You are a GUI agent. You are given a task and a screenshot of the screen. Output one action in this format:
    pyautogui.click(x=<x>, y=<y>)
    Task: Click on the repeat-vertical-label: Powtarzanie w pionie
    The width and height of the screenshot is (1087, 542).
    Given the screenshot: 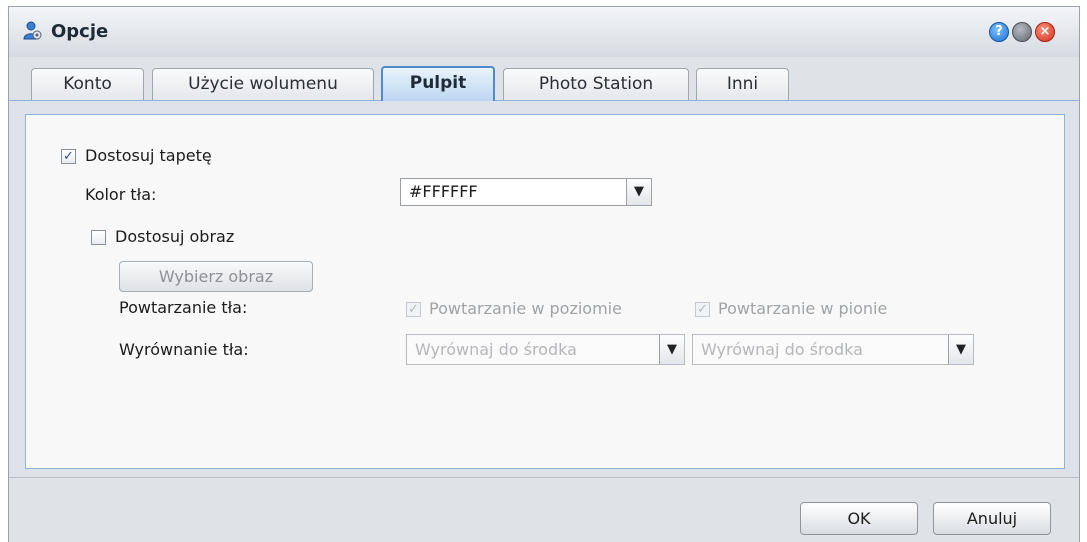 What is the action you would take?
    pyautogui.click(x=803, y=308)
    